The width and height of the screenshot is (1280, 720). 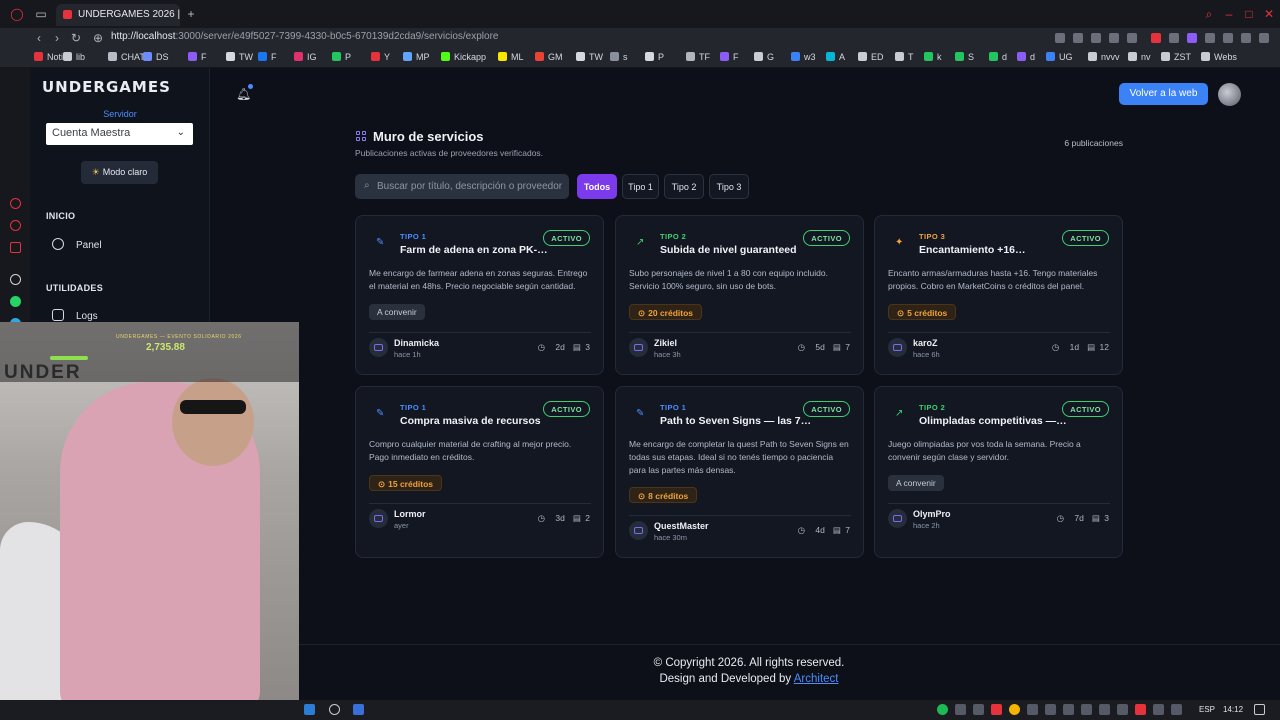 What do you see at coordinates (15, 225) in the screenshot?
I see `gx-control-icon` at bounding box center [15, 225].